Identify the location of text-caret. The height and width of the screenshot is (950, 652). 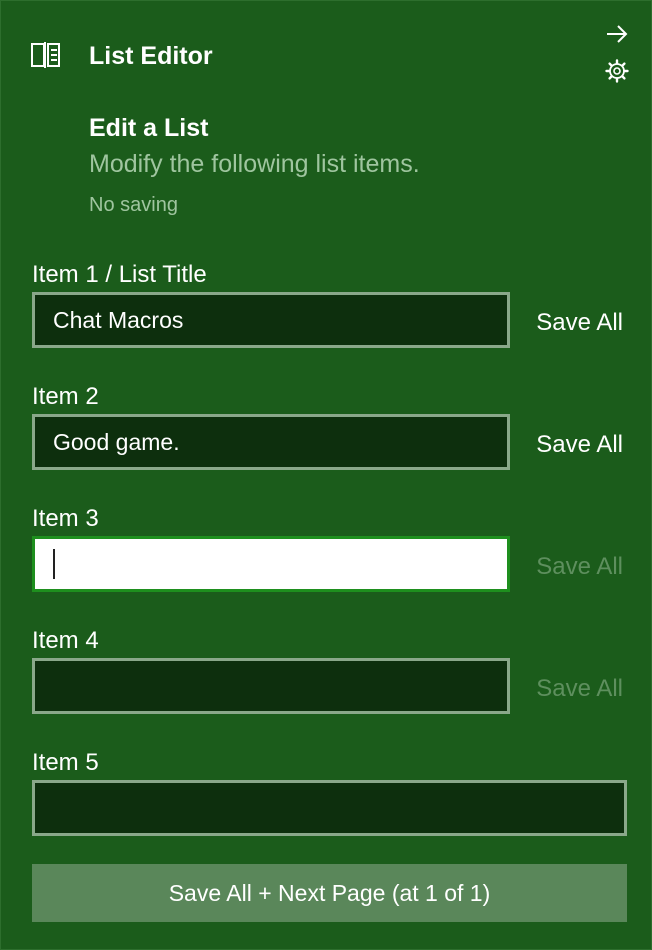
(54, 563).